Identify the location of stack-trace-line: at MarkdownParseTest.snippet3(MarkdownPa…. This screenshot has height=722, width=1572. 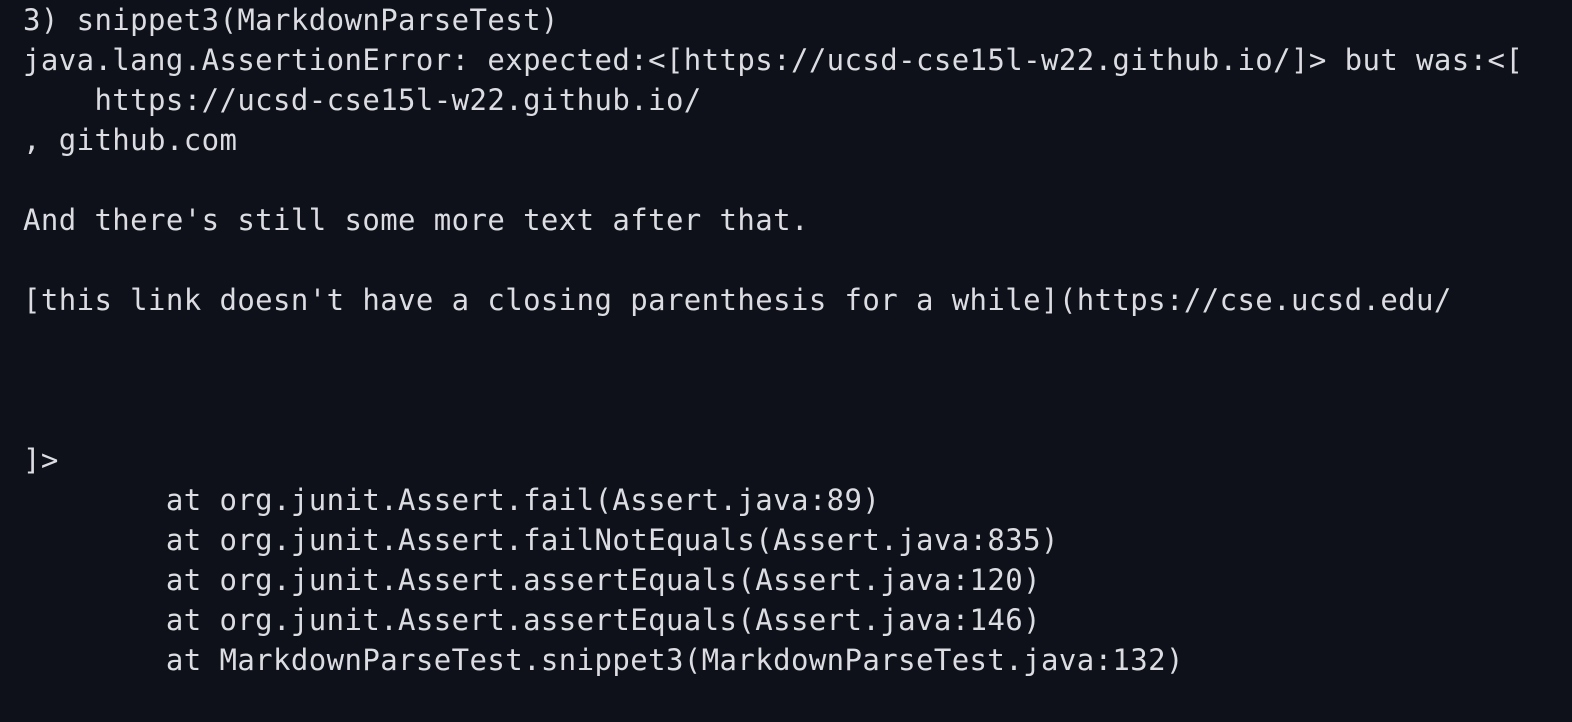
(603, 660).